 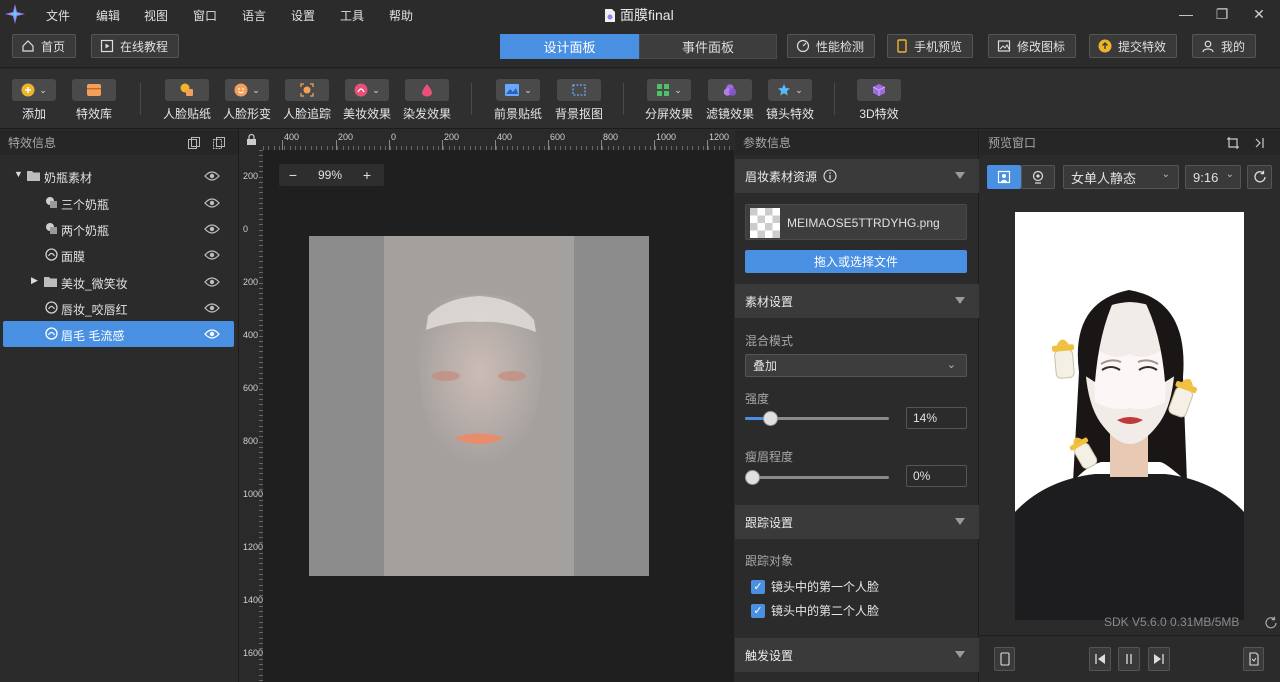 What do you see at coordinates (1038, 177) in the screenshot?
I see `camera-mode-button` at bounding box center [1038, 177].